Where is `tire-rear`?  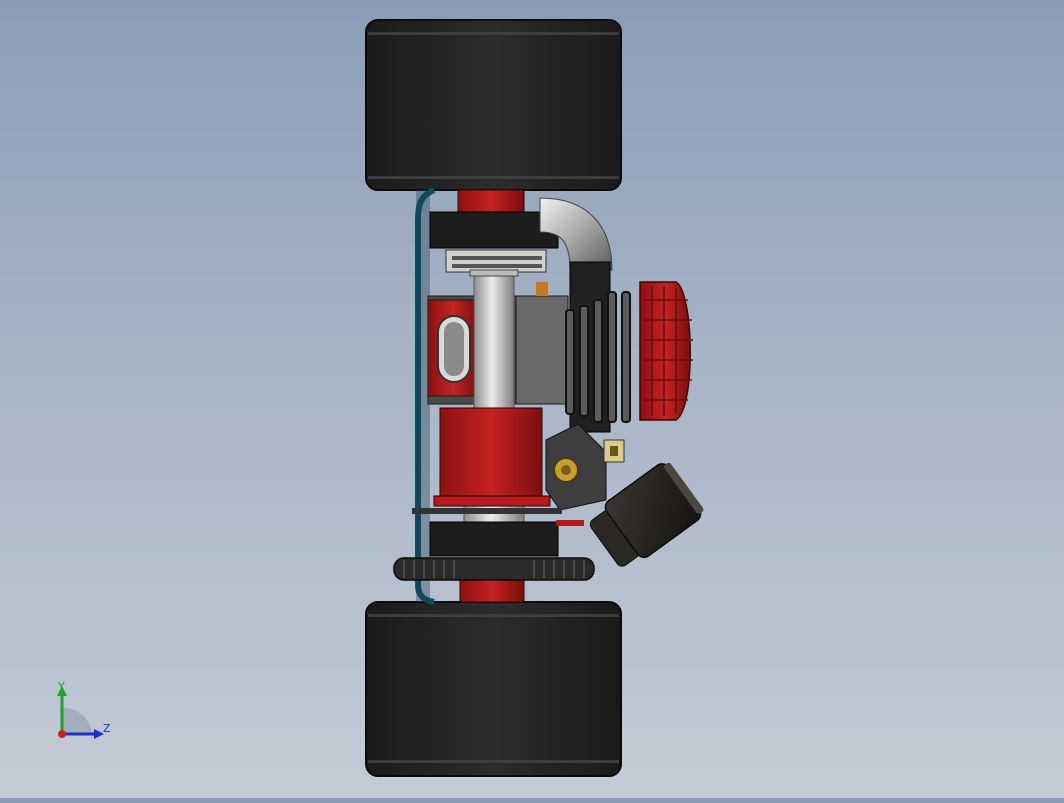 tire-rear is located at coordinates (493, 689).